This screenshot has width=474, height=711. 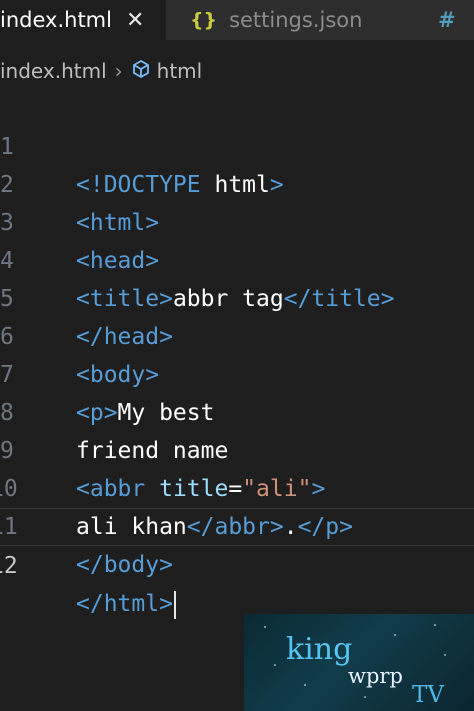 I want to click on breadcrumb-symbol: html, so click(x=180, y=71).